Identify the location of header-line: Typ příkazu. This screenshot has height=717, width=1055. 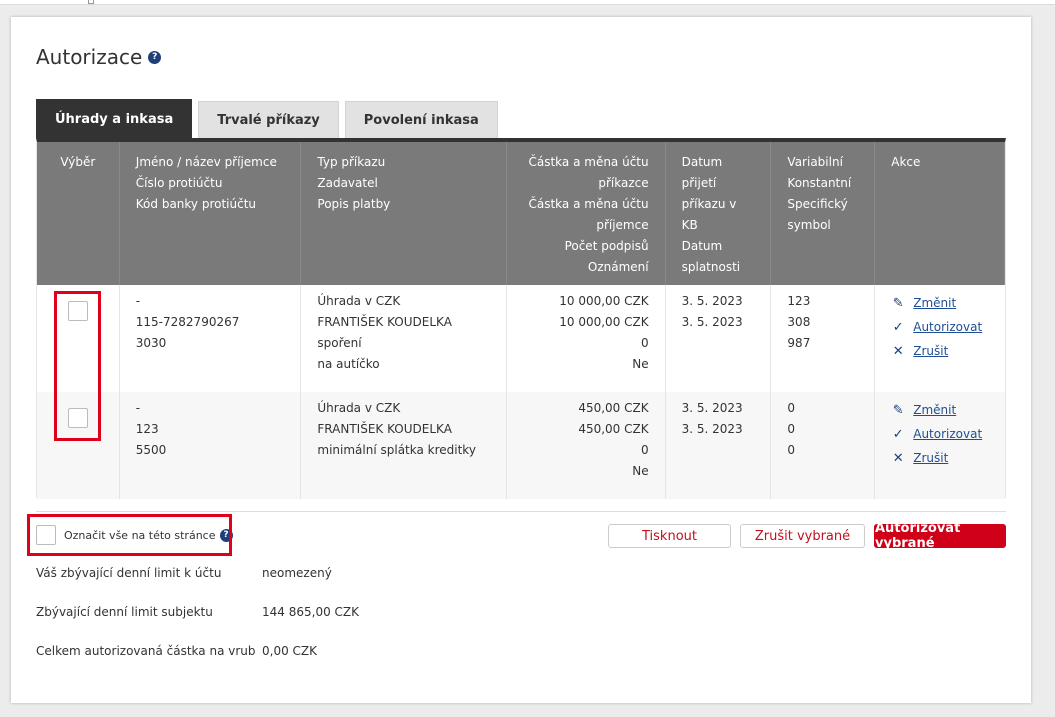
(351, 162).